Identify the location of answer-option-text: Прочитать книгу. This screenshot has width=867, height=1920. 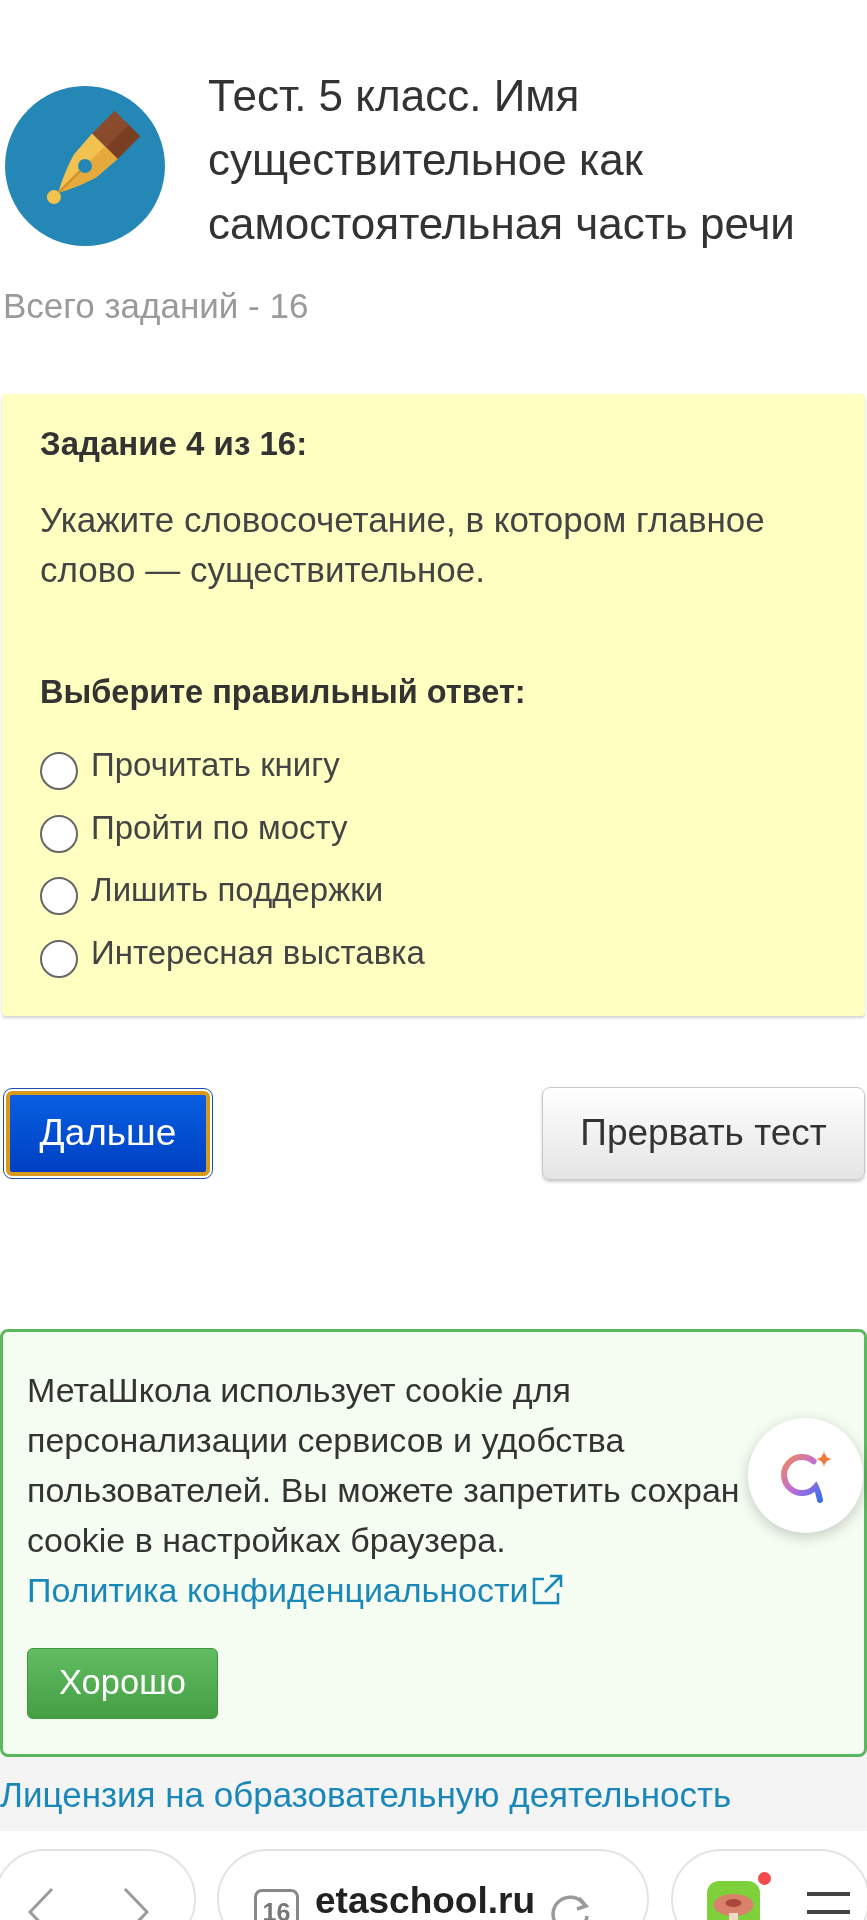
(215, 765).